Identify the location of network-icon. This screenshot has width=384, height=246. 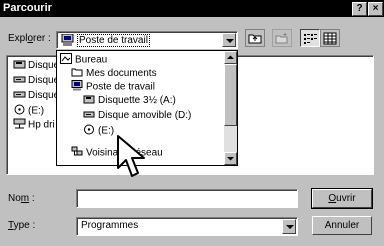
(77, 153).